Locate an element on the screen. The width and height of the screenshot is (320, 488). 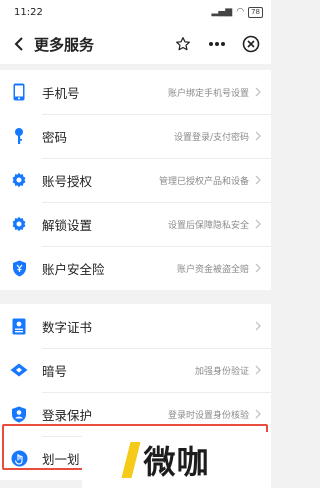
star-icon is located at coordinates (183, 44).